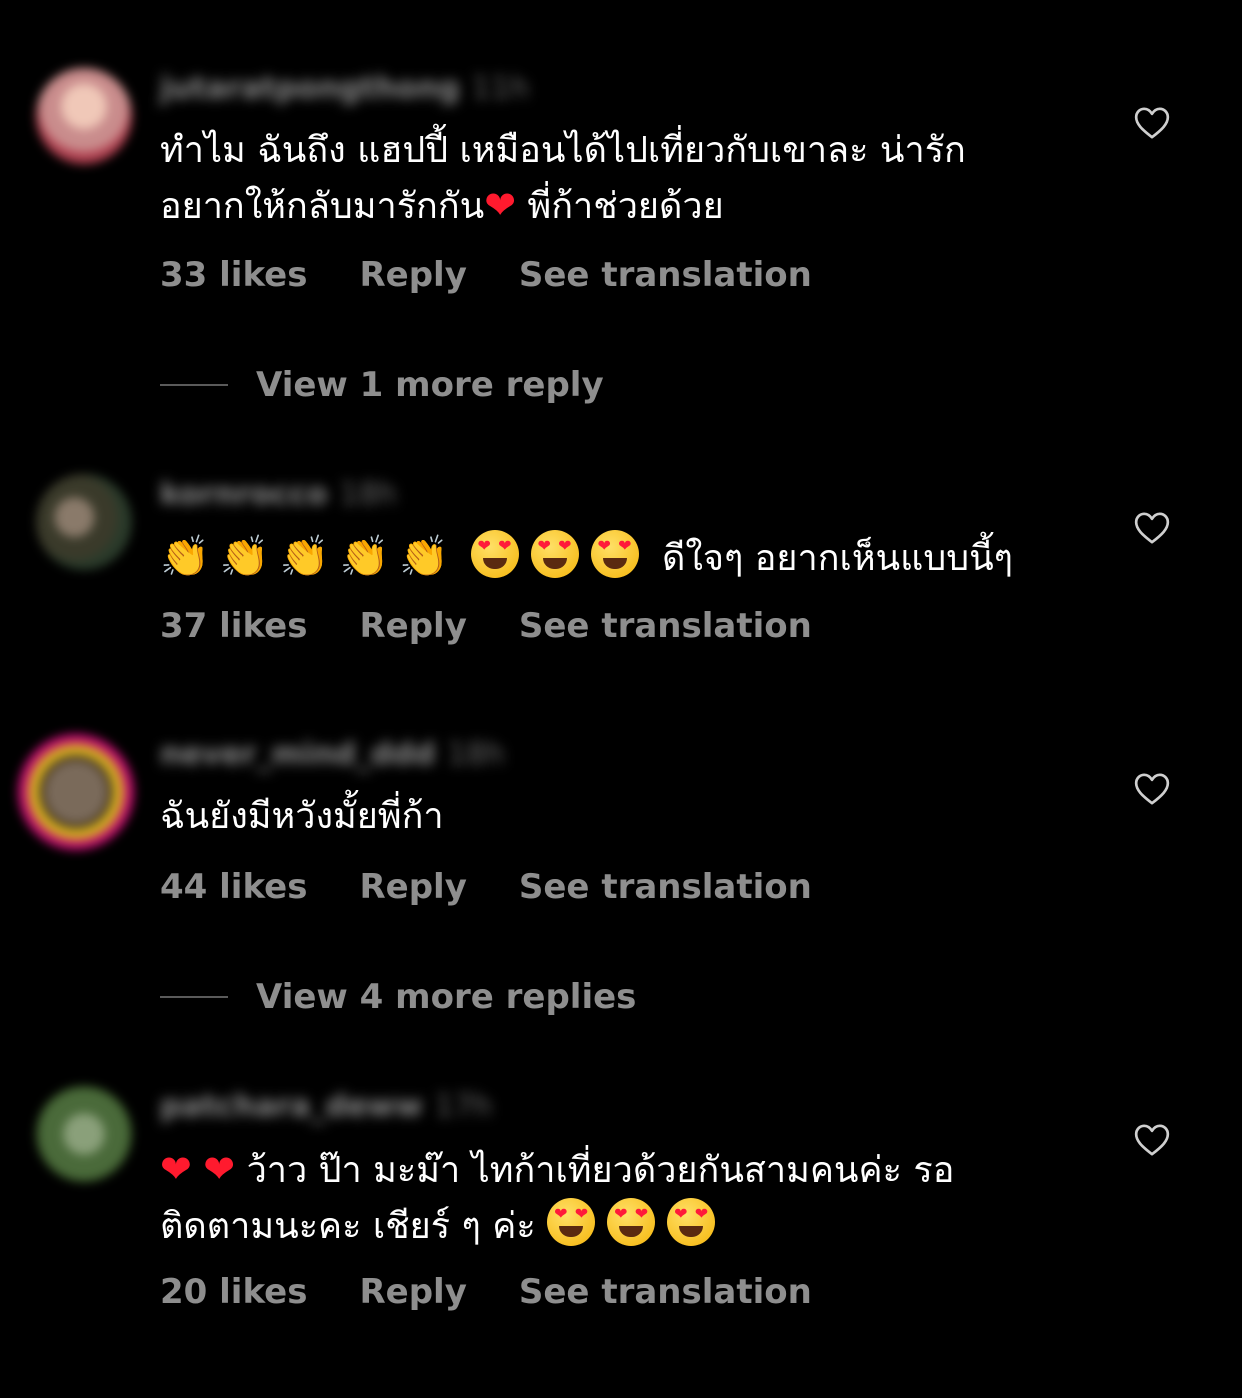 Image resolution: width=1242 pixels, height=1398 pixels. Describe the element at coordinates (430, 385) in the screenshot. I see `view-replies-label: View 1 more reply` at that location.